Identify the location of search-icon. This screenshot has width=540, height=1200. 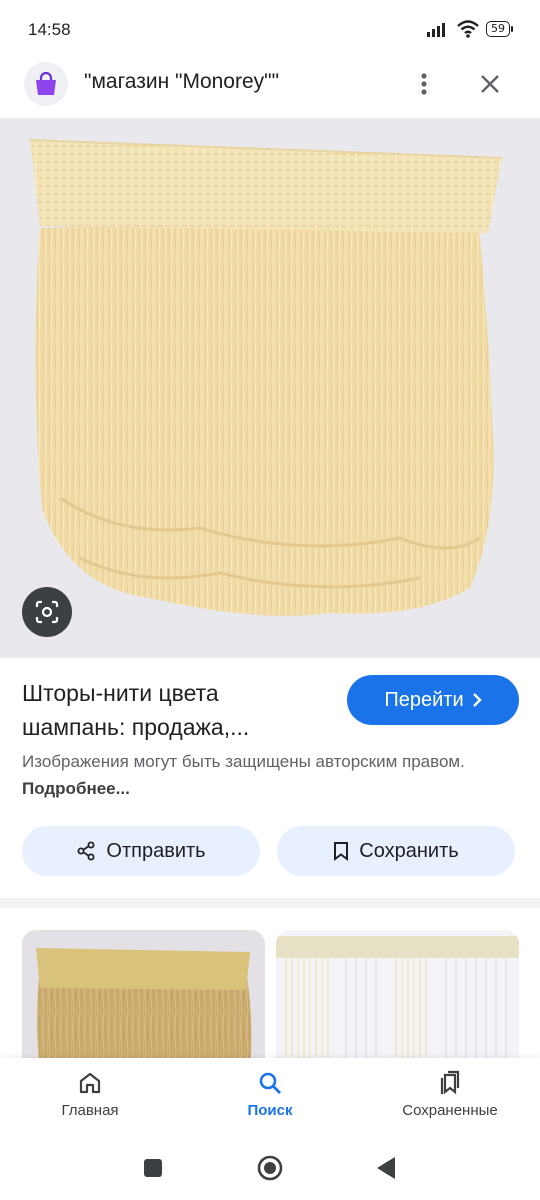
(270, 1083).